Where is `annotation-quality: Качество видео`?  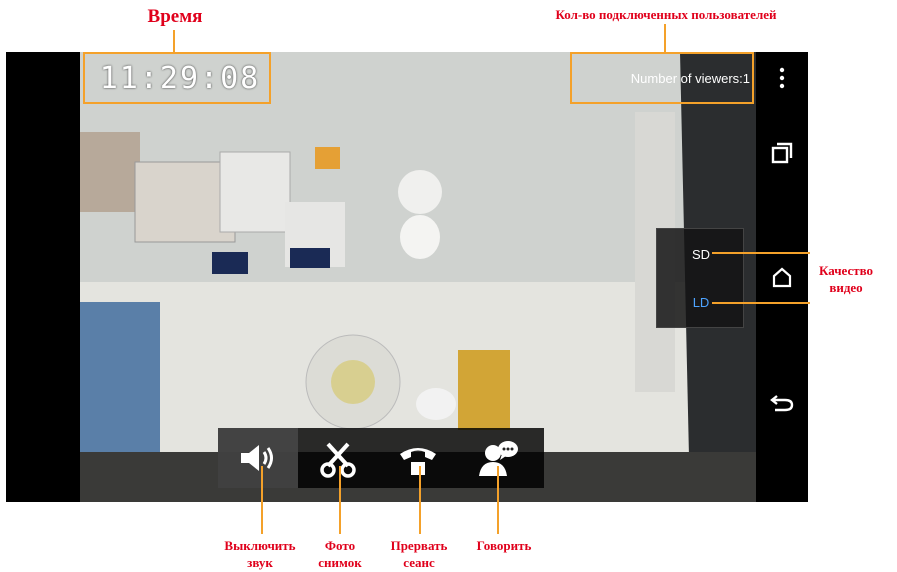
annotation-quality: Качество видео is located at coordinates (846, 279).